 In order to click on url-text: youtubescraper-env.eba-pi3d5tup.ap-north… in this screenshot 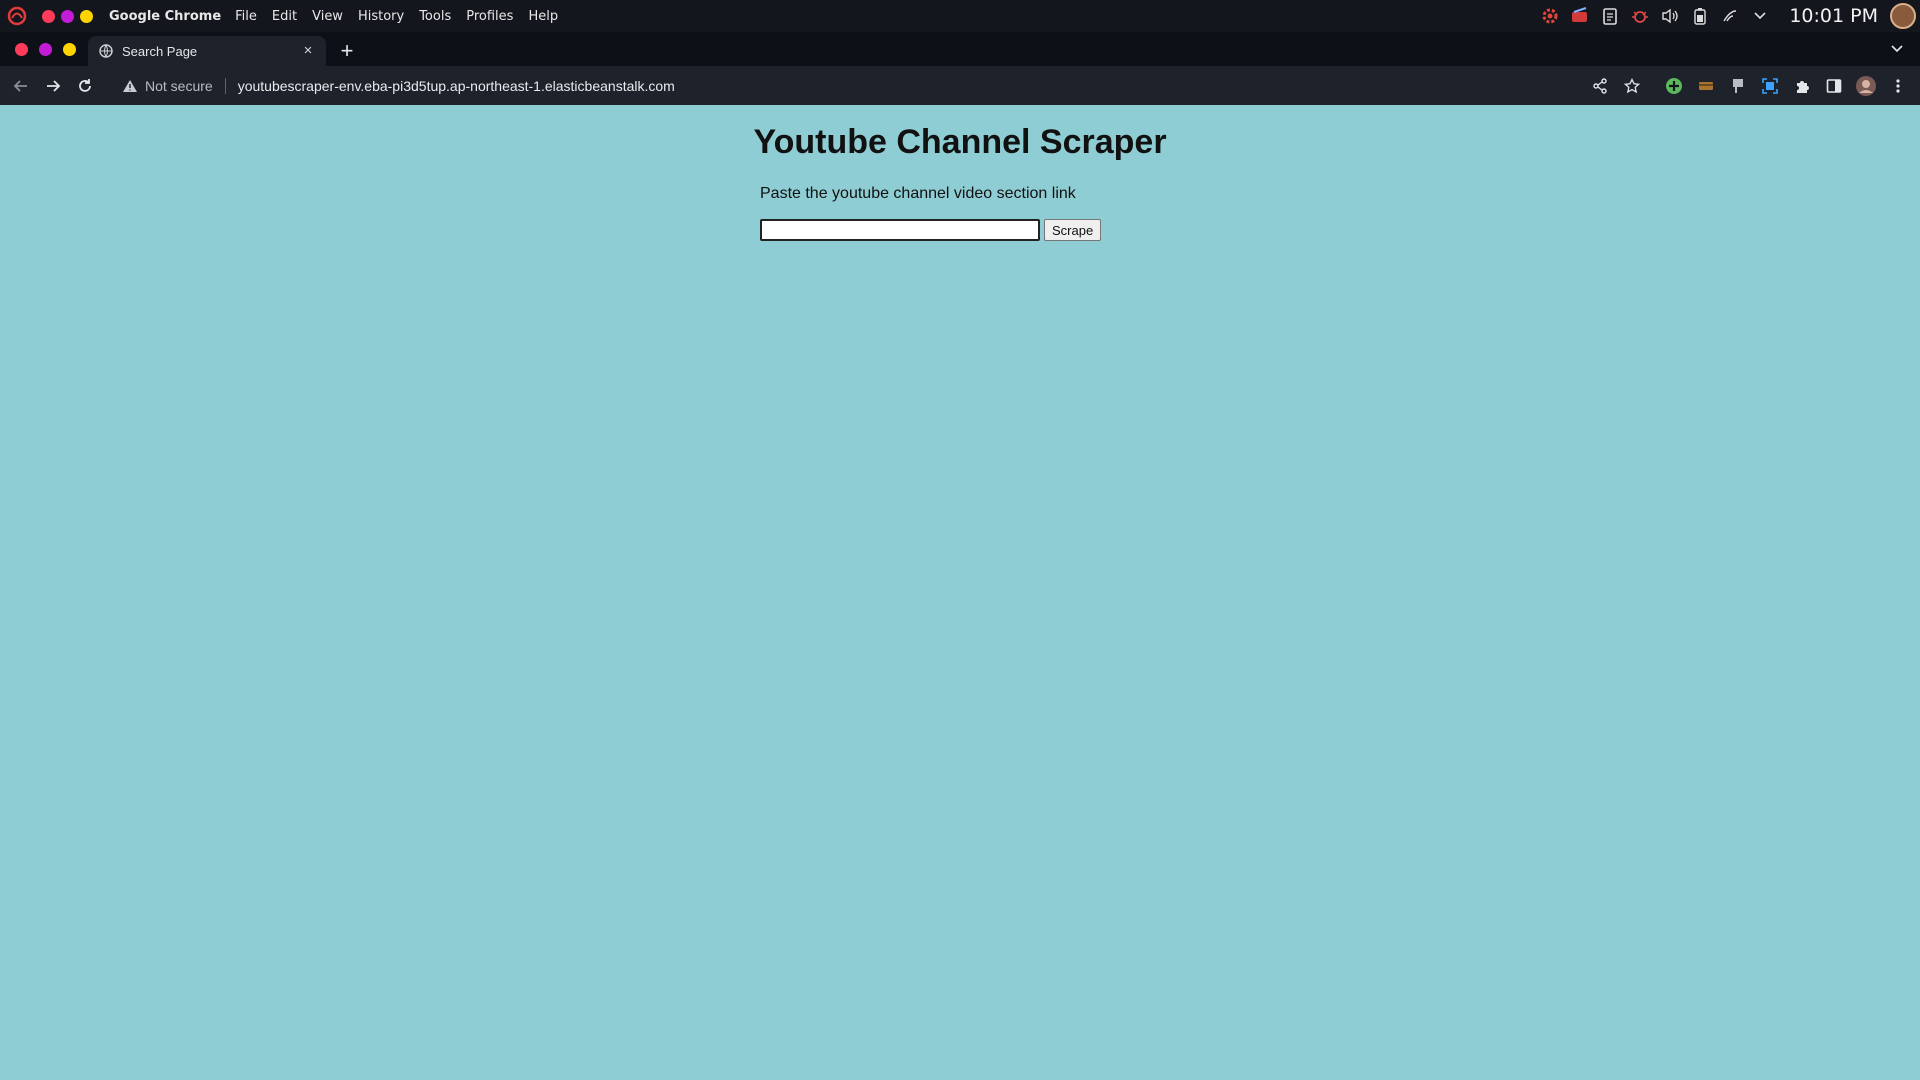, I will do `click(456, 86)`.